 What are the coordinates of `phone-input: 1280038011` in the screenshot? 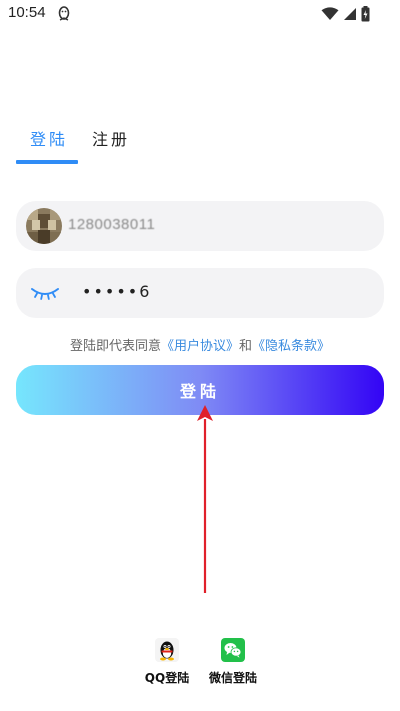 It's located at (111, 224).